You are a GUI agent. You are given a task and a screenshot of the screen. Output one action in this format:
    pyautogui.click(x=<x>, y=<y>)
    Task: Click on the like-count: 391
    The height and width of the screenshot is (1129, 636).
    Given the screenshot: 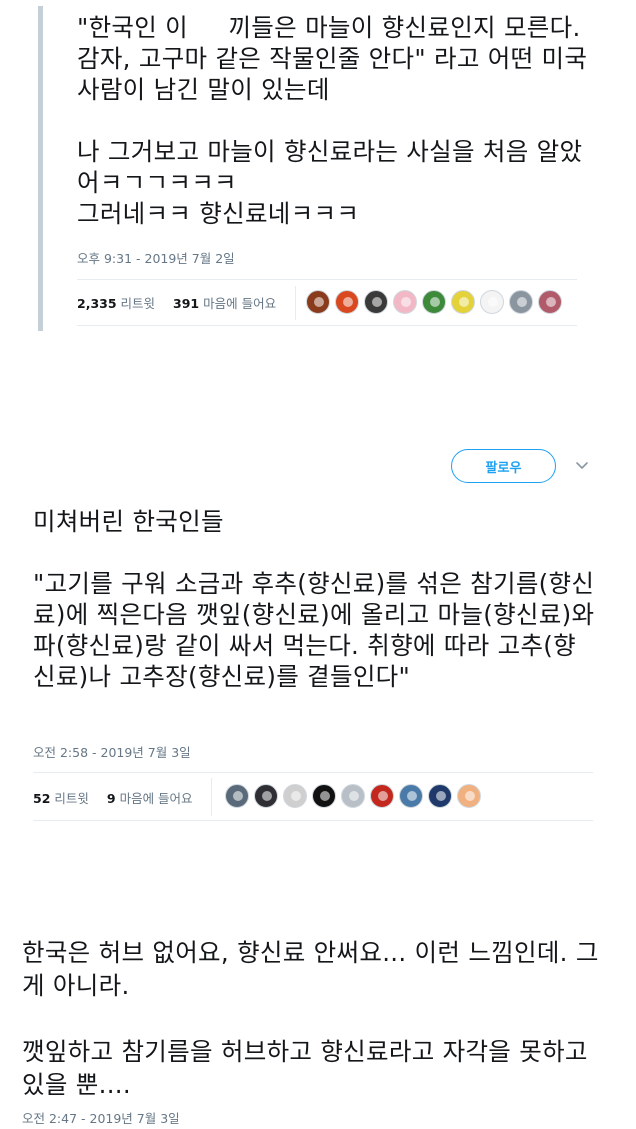 What is the action you would take?
    pyautogui.click(x=186, y=303)
    